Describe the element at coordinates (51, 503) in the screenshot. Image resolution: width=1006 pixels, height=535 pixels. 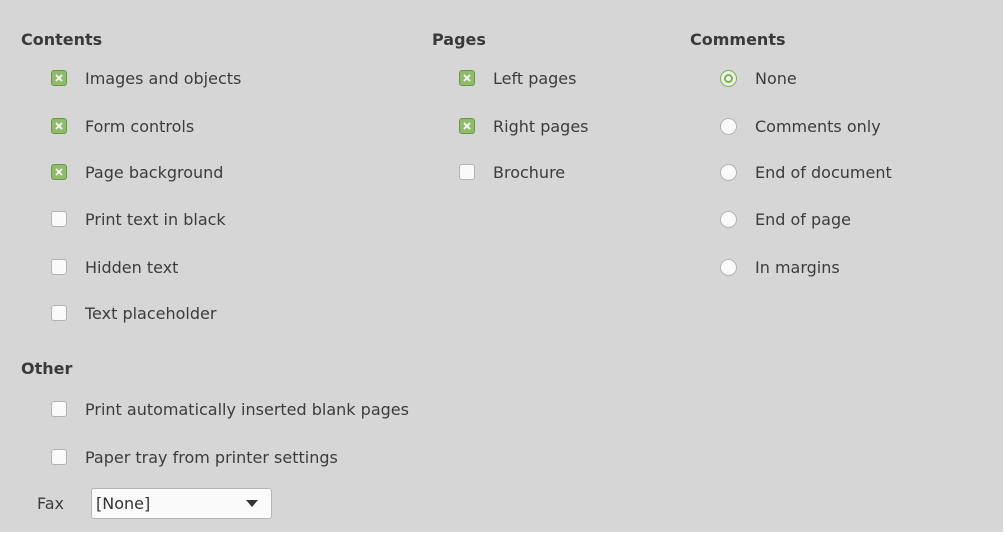
I see `fax-label: Fax` at that location.